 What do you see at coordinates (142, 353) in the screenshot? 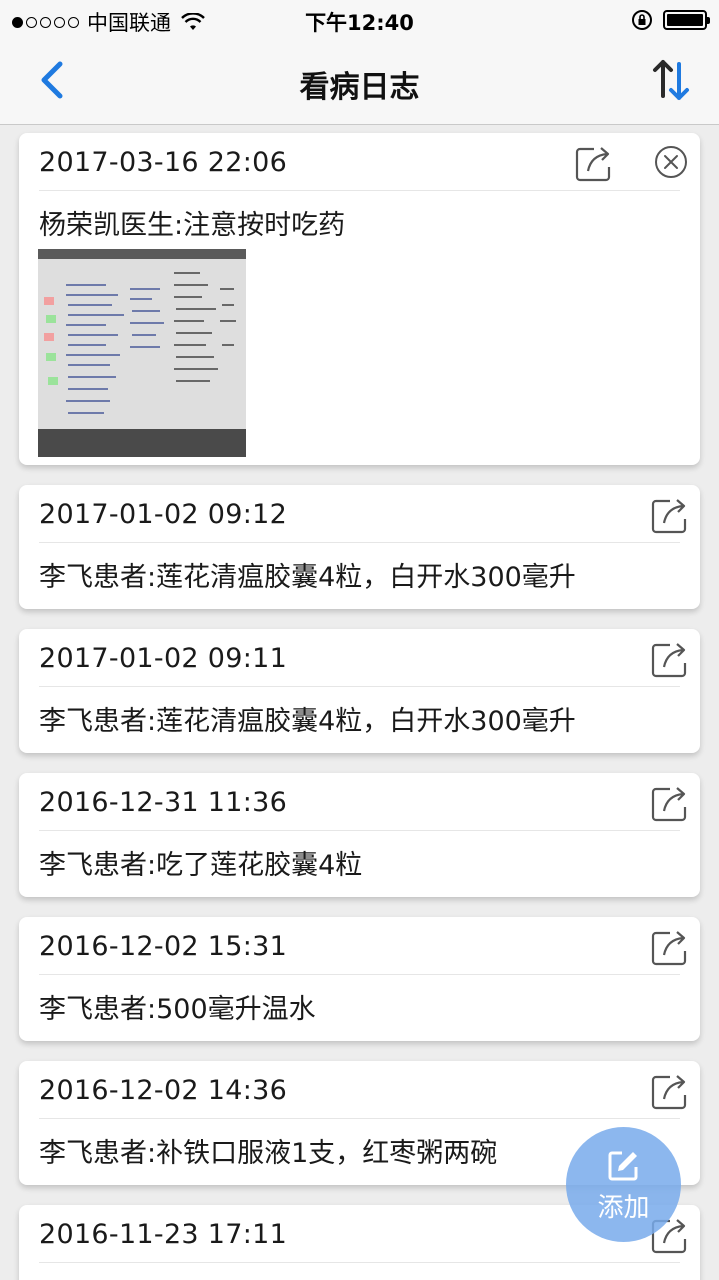
I see `whiteboard-photo` at bounding box center [142, 353].